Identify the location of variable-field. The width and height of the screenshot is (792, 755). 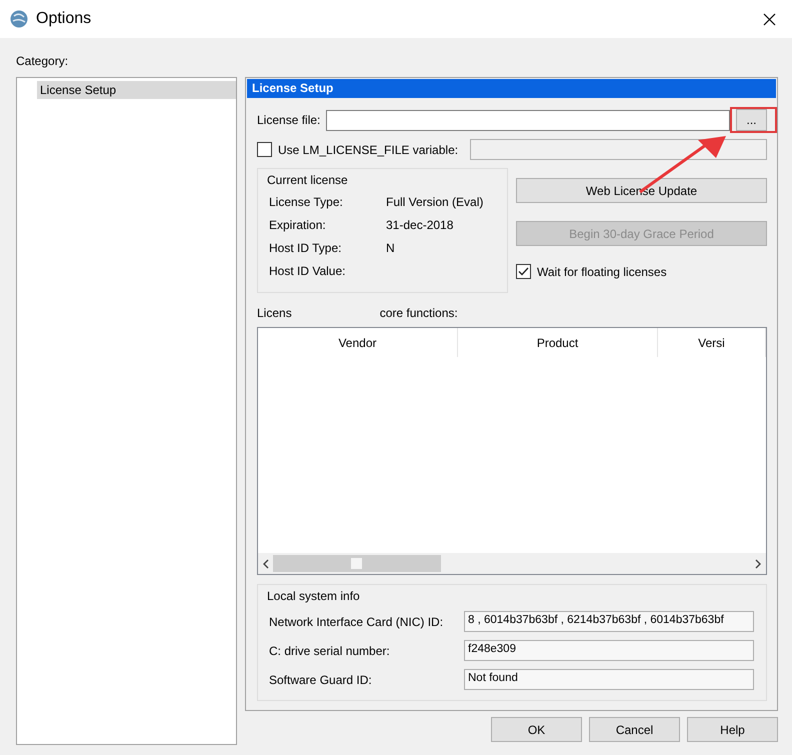
(618, 149).